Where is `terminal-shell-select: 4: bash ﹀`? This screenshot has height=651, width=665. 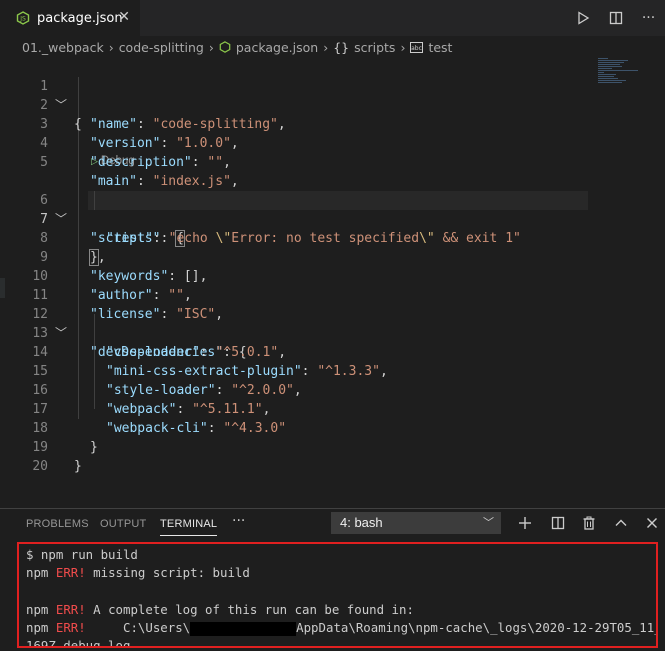
terminal-shell-select: 4: bash ﹀ is located at coordinates (416, 523).